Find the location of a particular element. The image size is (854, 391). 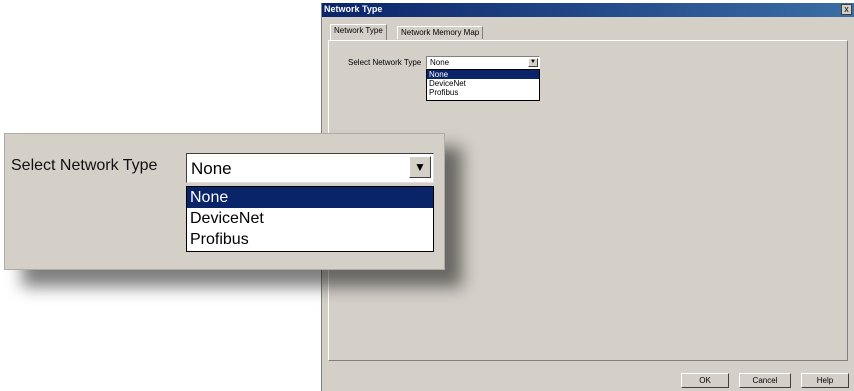

option-devicenet: DeviceNet is located at coordinates (483, 83).